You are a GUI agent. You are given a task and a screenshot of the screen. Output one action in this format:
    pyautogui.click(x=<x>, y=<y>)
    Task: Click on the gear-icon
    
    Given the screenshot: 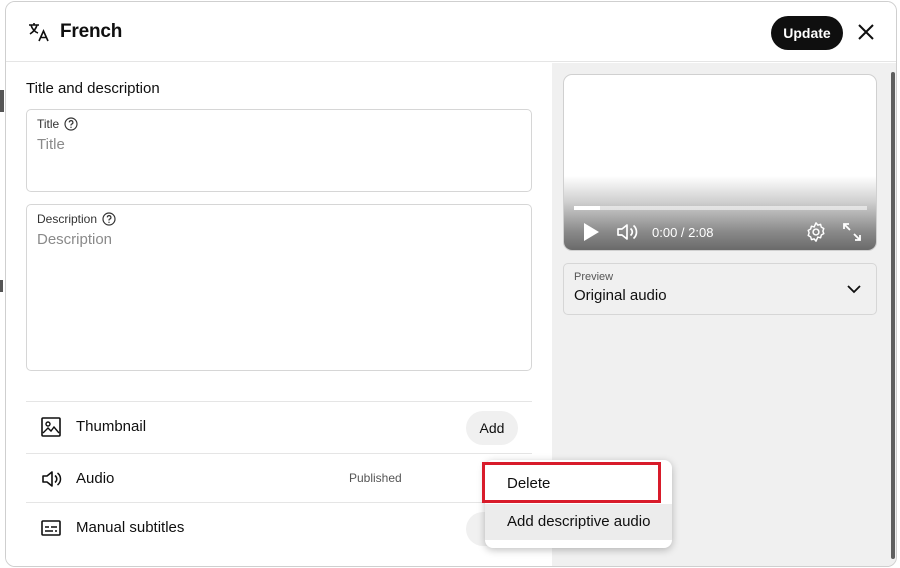 What is the action you would take?
    pyautogui.click(x=816, y=232)
    